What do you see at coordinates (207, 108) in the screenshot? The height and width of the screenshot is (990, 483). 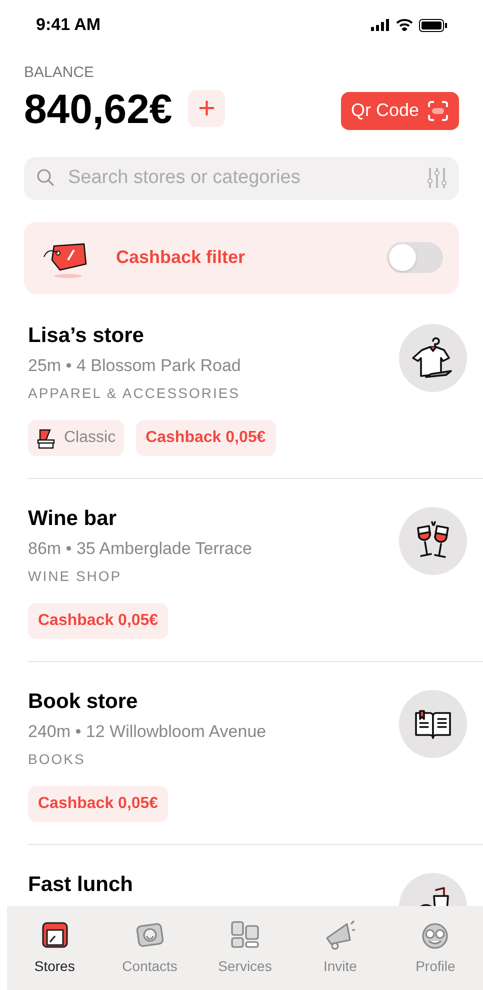 I see `add-funds-button: +` at bounding box center [207, 108].